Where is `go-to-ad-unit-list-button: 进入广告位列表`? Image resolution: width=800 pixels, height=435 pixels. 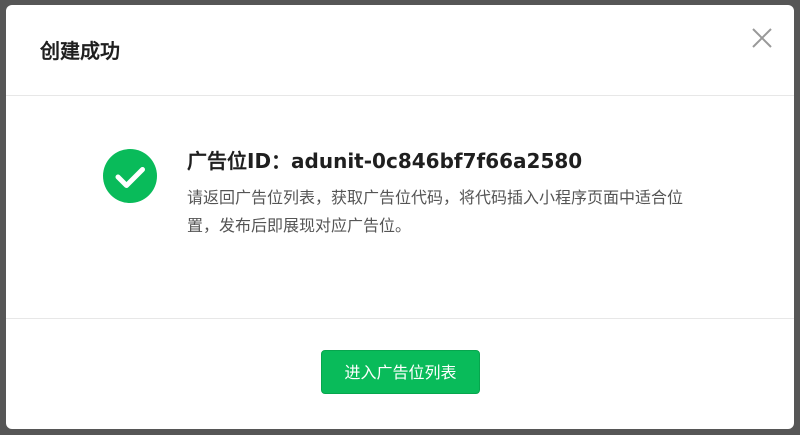 go-to-ad-unit-list-button: 进入广告位列表 is located at coordinates (400, 372).